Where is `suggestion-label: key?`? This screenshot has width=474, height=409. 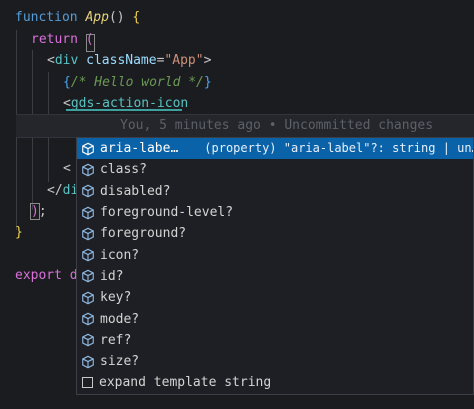
suggestion-label: key? is located at coordinates (116, 298).